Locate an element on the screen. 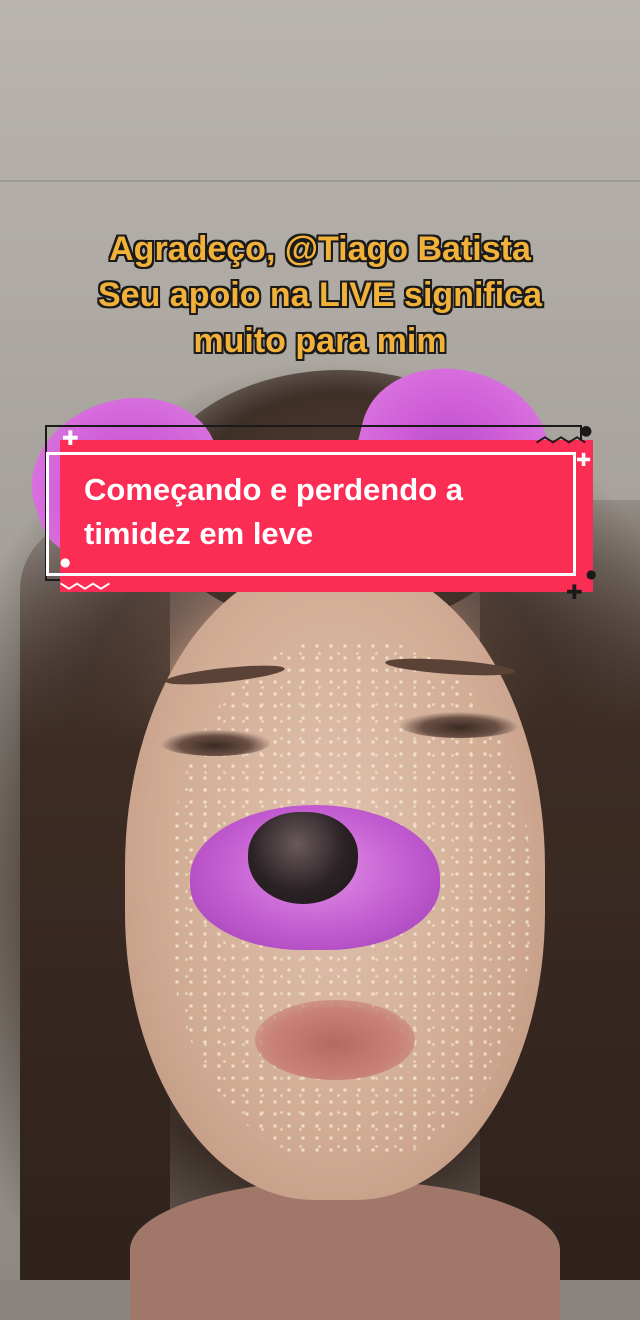 Image resolution: width=640 pixels, height=1320 pixels. background-wall is located at coordinates (320, 181).